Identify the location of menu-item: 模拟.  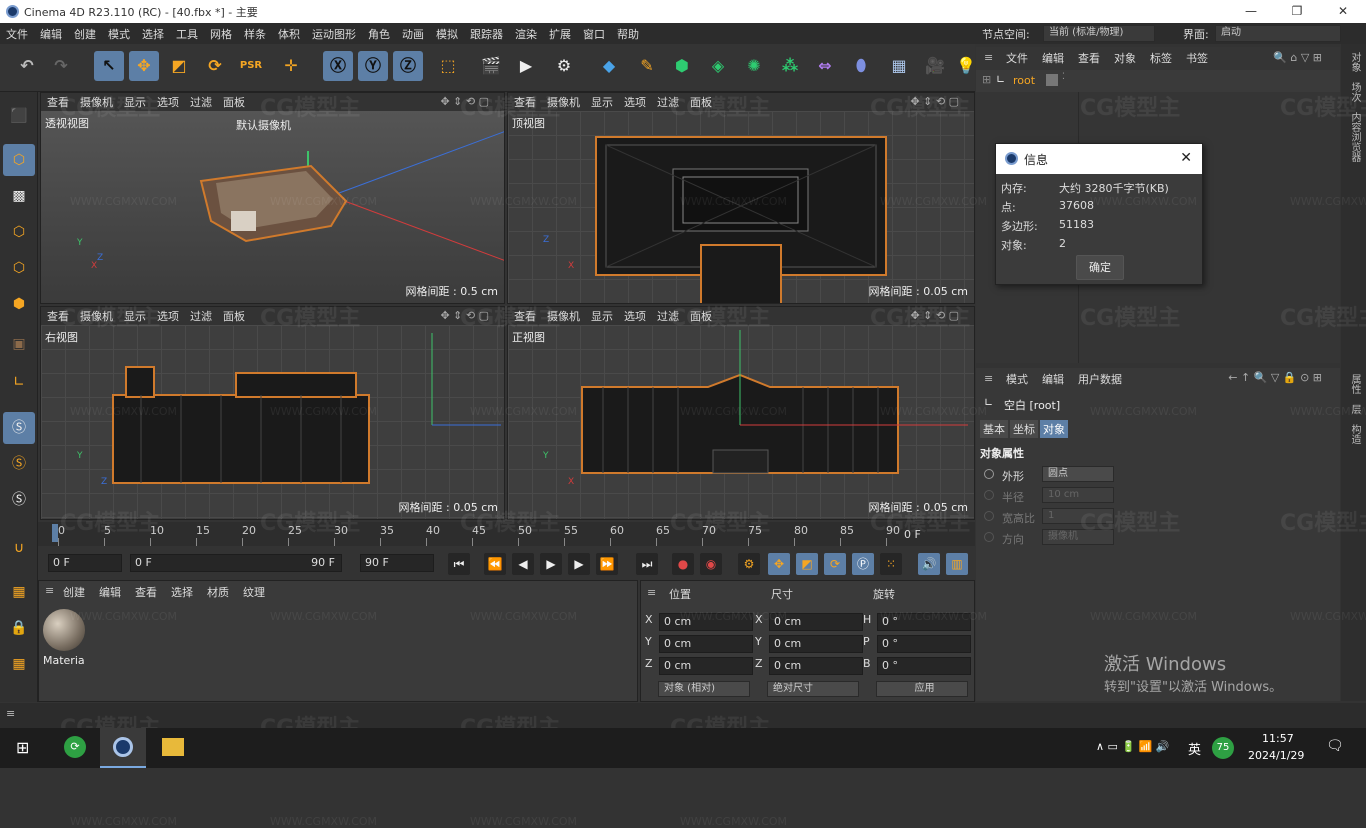
(447, 34).